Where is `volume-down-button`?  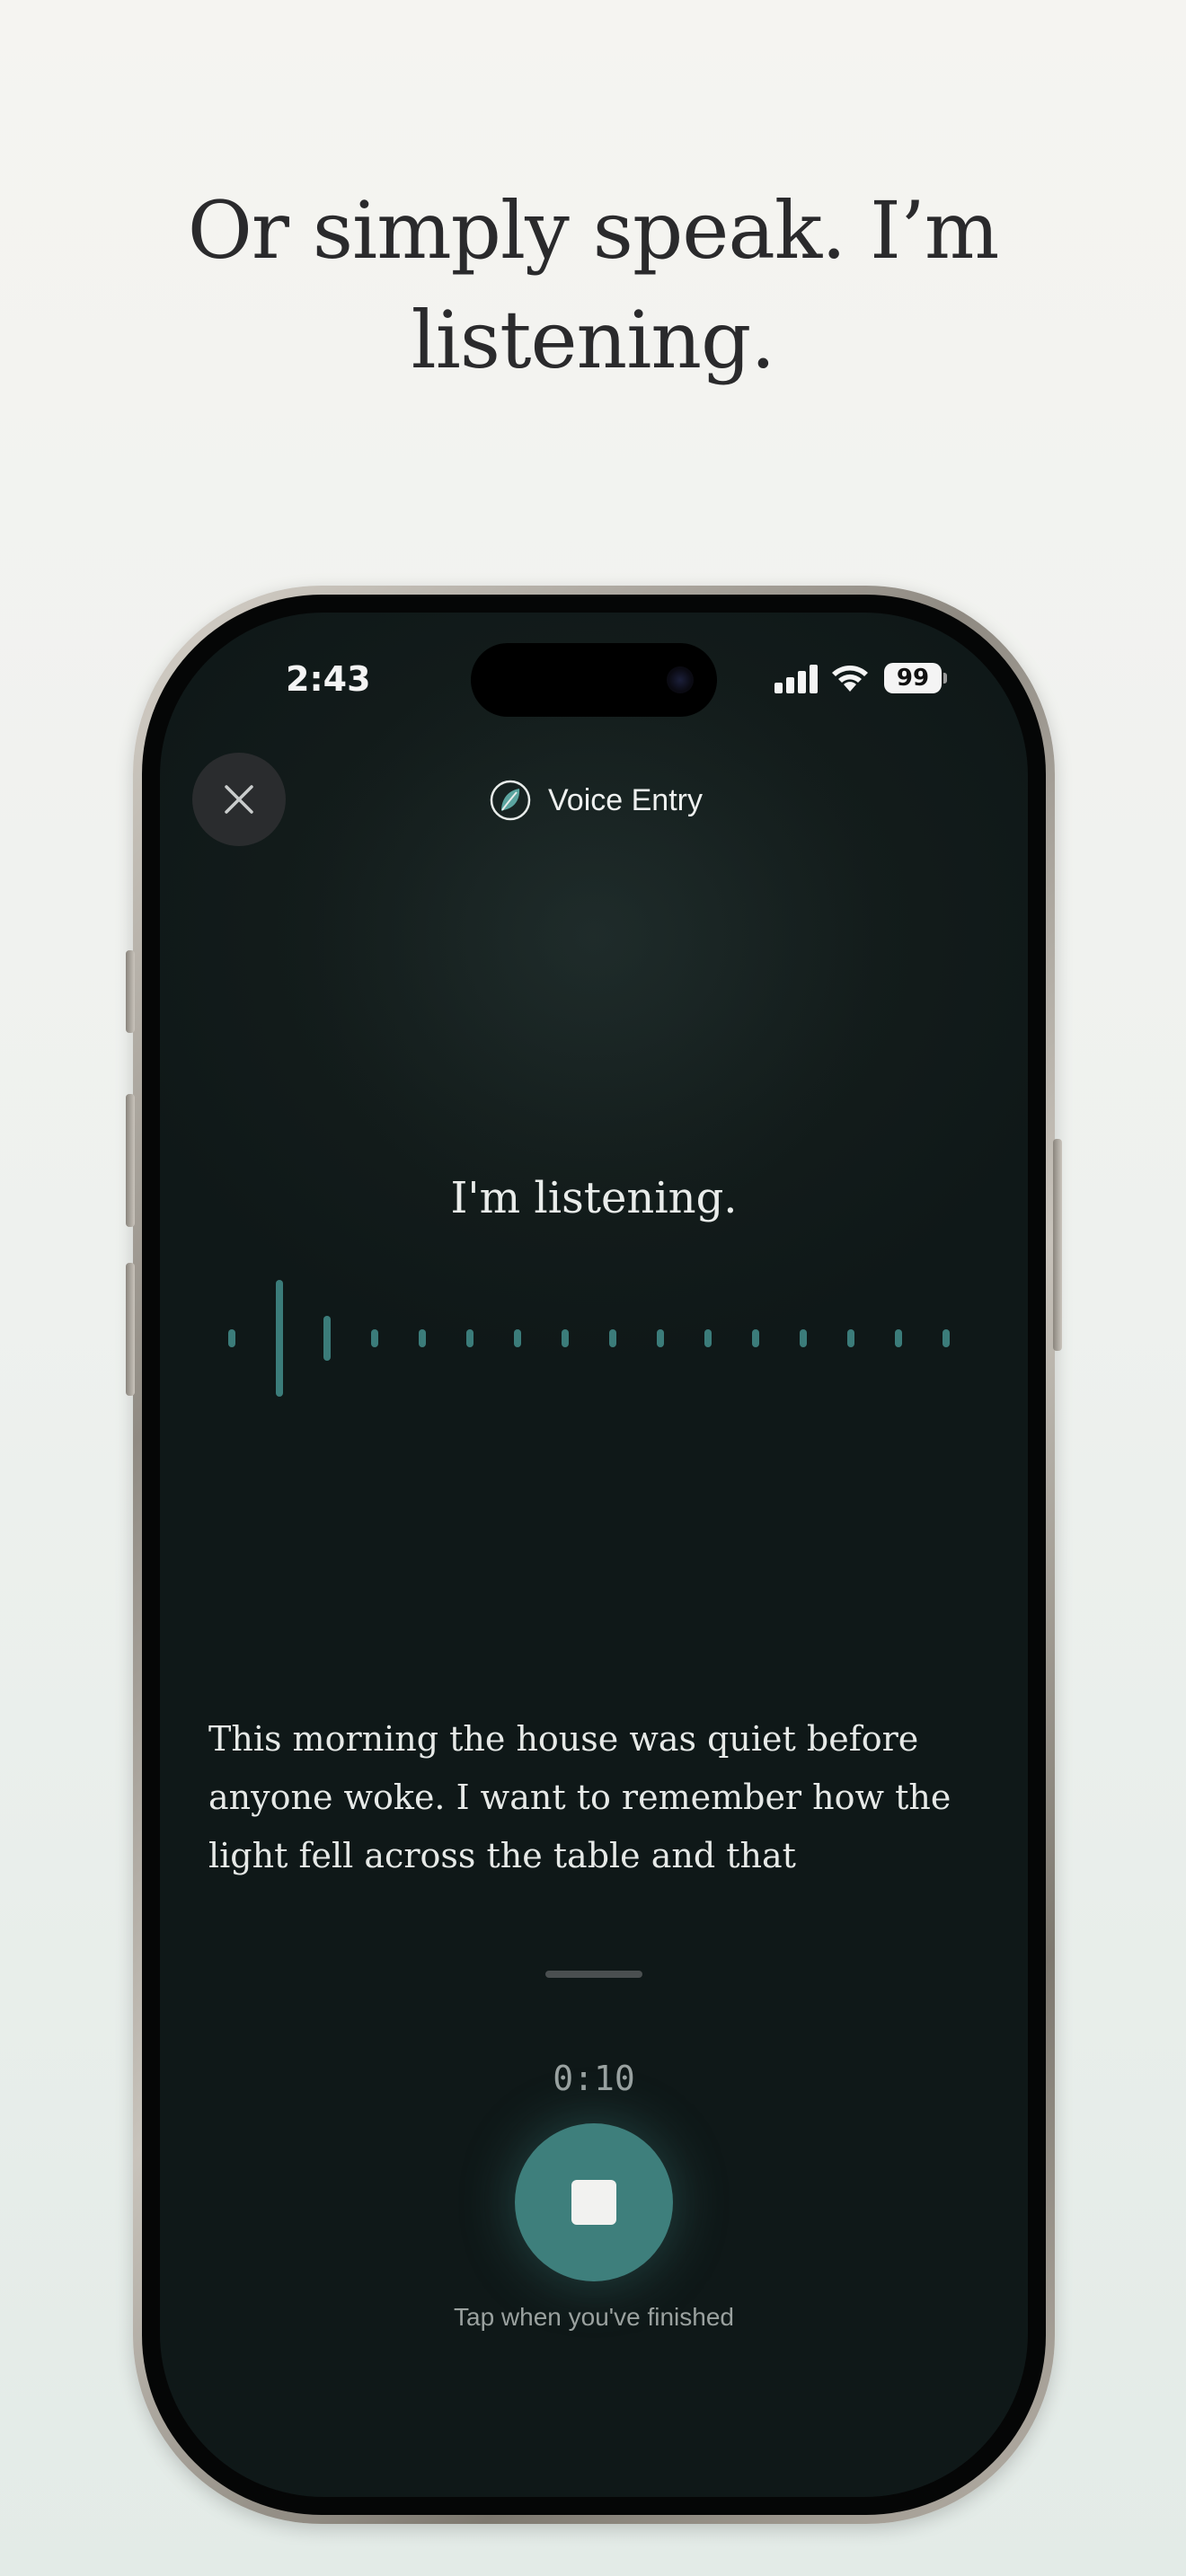 volume-down-button is located at coordinates (130, 1329).